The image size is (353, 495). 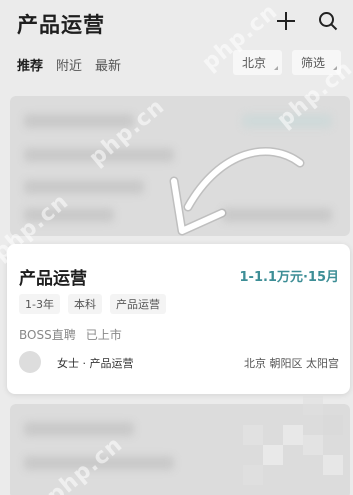 What do you see at coordinates (293, 440) in the screenshot?
I see `pixel-noise` at bounding box center [293, 440].